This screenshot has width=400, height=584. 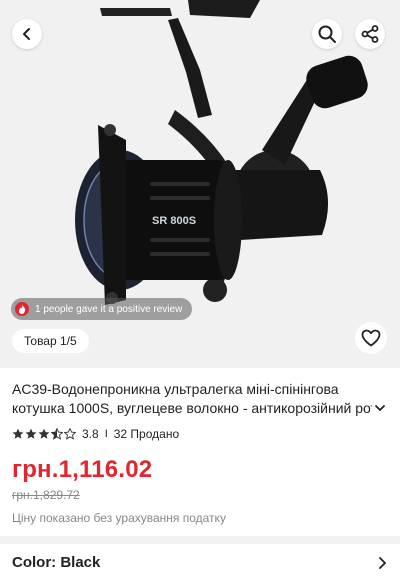 What do you see at coordinates (22, 309) in the screenshot?
I see `fire-icon` at bounding box center [22, 309].